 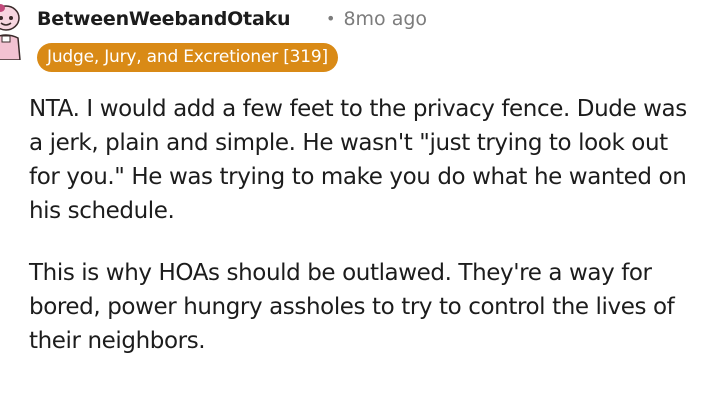 What do you see at coordinates (385, 19) in the screenshot?
I see `comment-timestamp: 8mo ago` at bounding box center [385, 19].